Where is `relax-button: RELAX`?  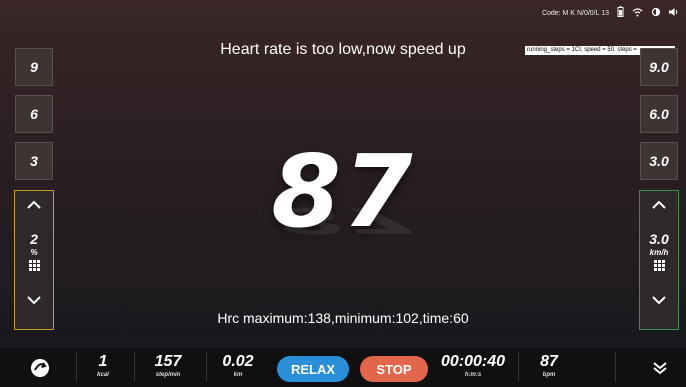 relax-button: RELAX is located at coordinates (313, 369).